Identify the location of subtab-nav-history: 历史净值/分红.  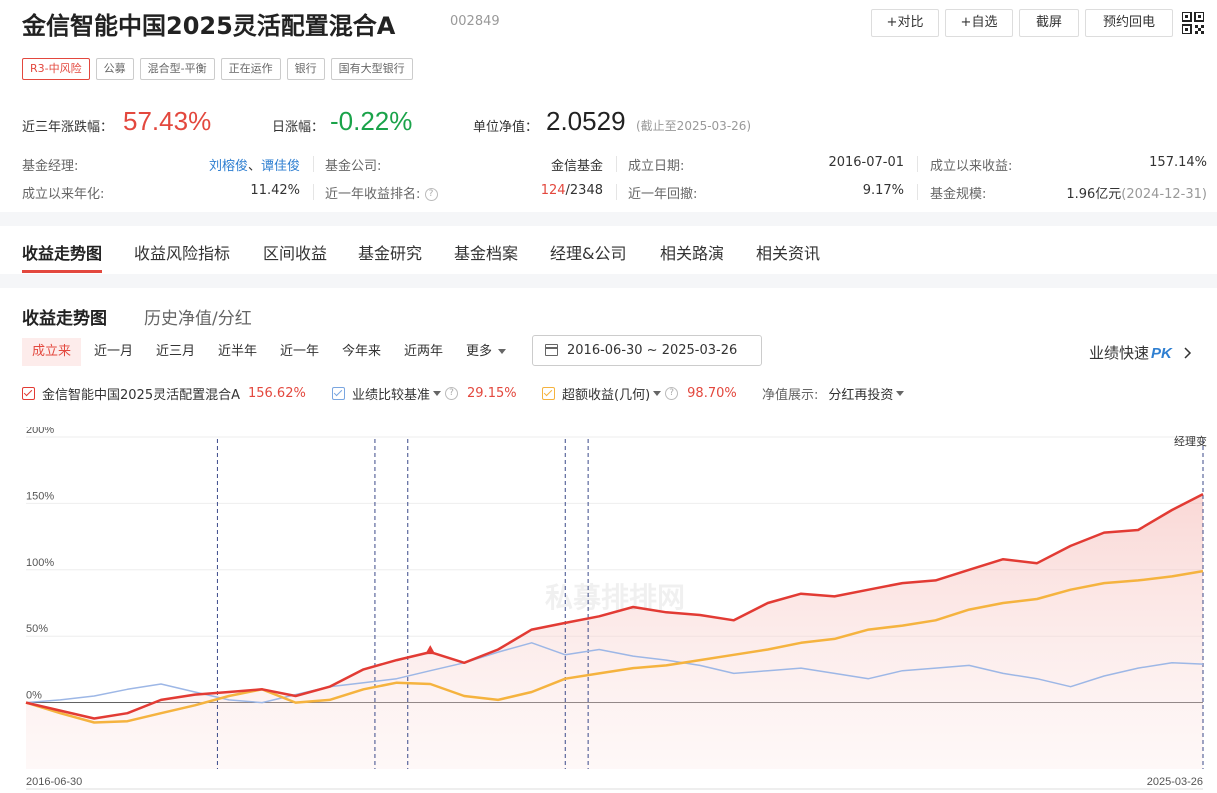
(198, 316).